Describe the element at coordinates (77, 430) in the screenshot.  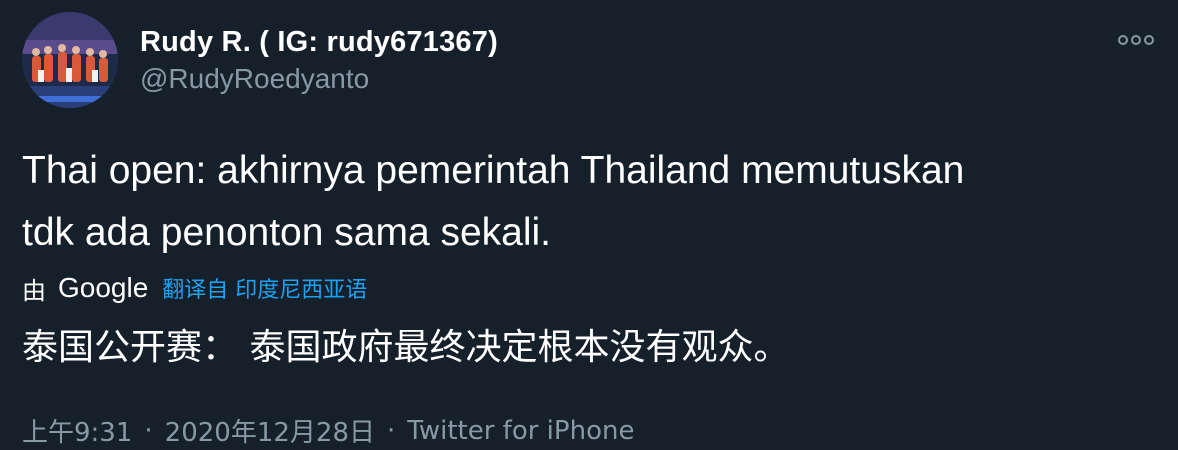
I see `tweet-time: 上午9:31` at that location.